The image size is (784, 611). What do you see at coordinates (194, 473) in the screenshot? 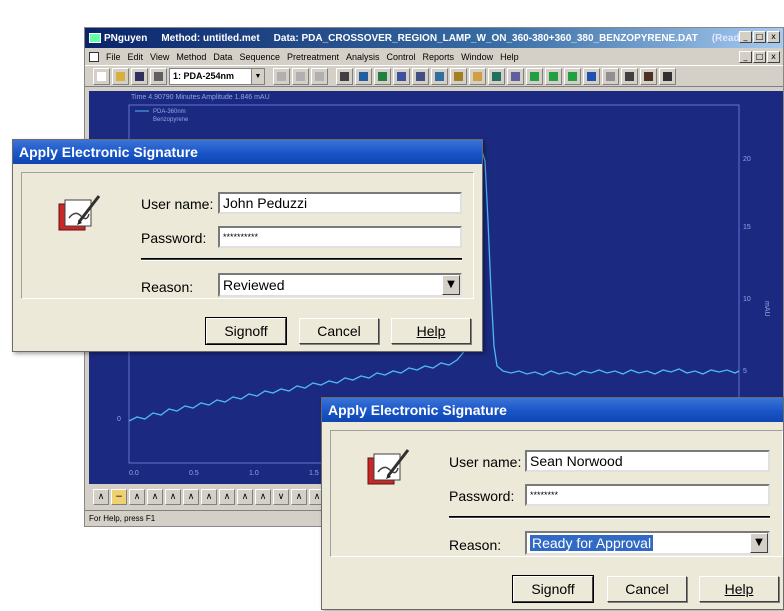
I see `x-tick-05: 0.5` at bounding box center [194, 473].